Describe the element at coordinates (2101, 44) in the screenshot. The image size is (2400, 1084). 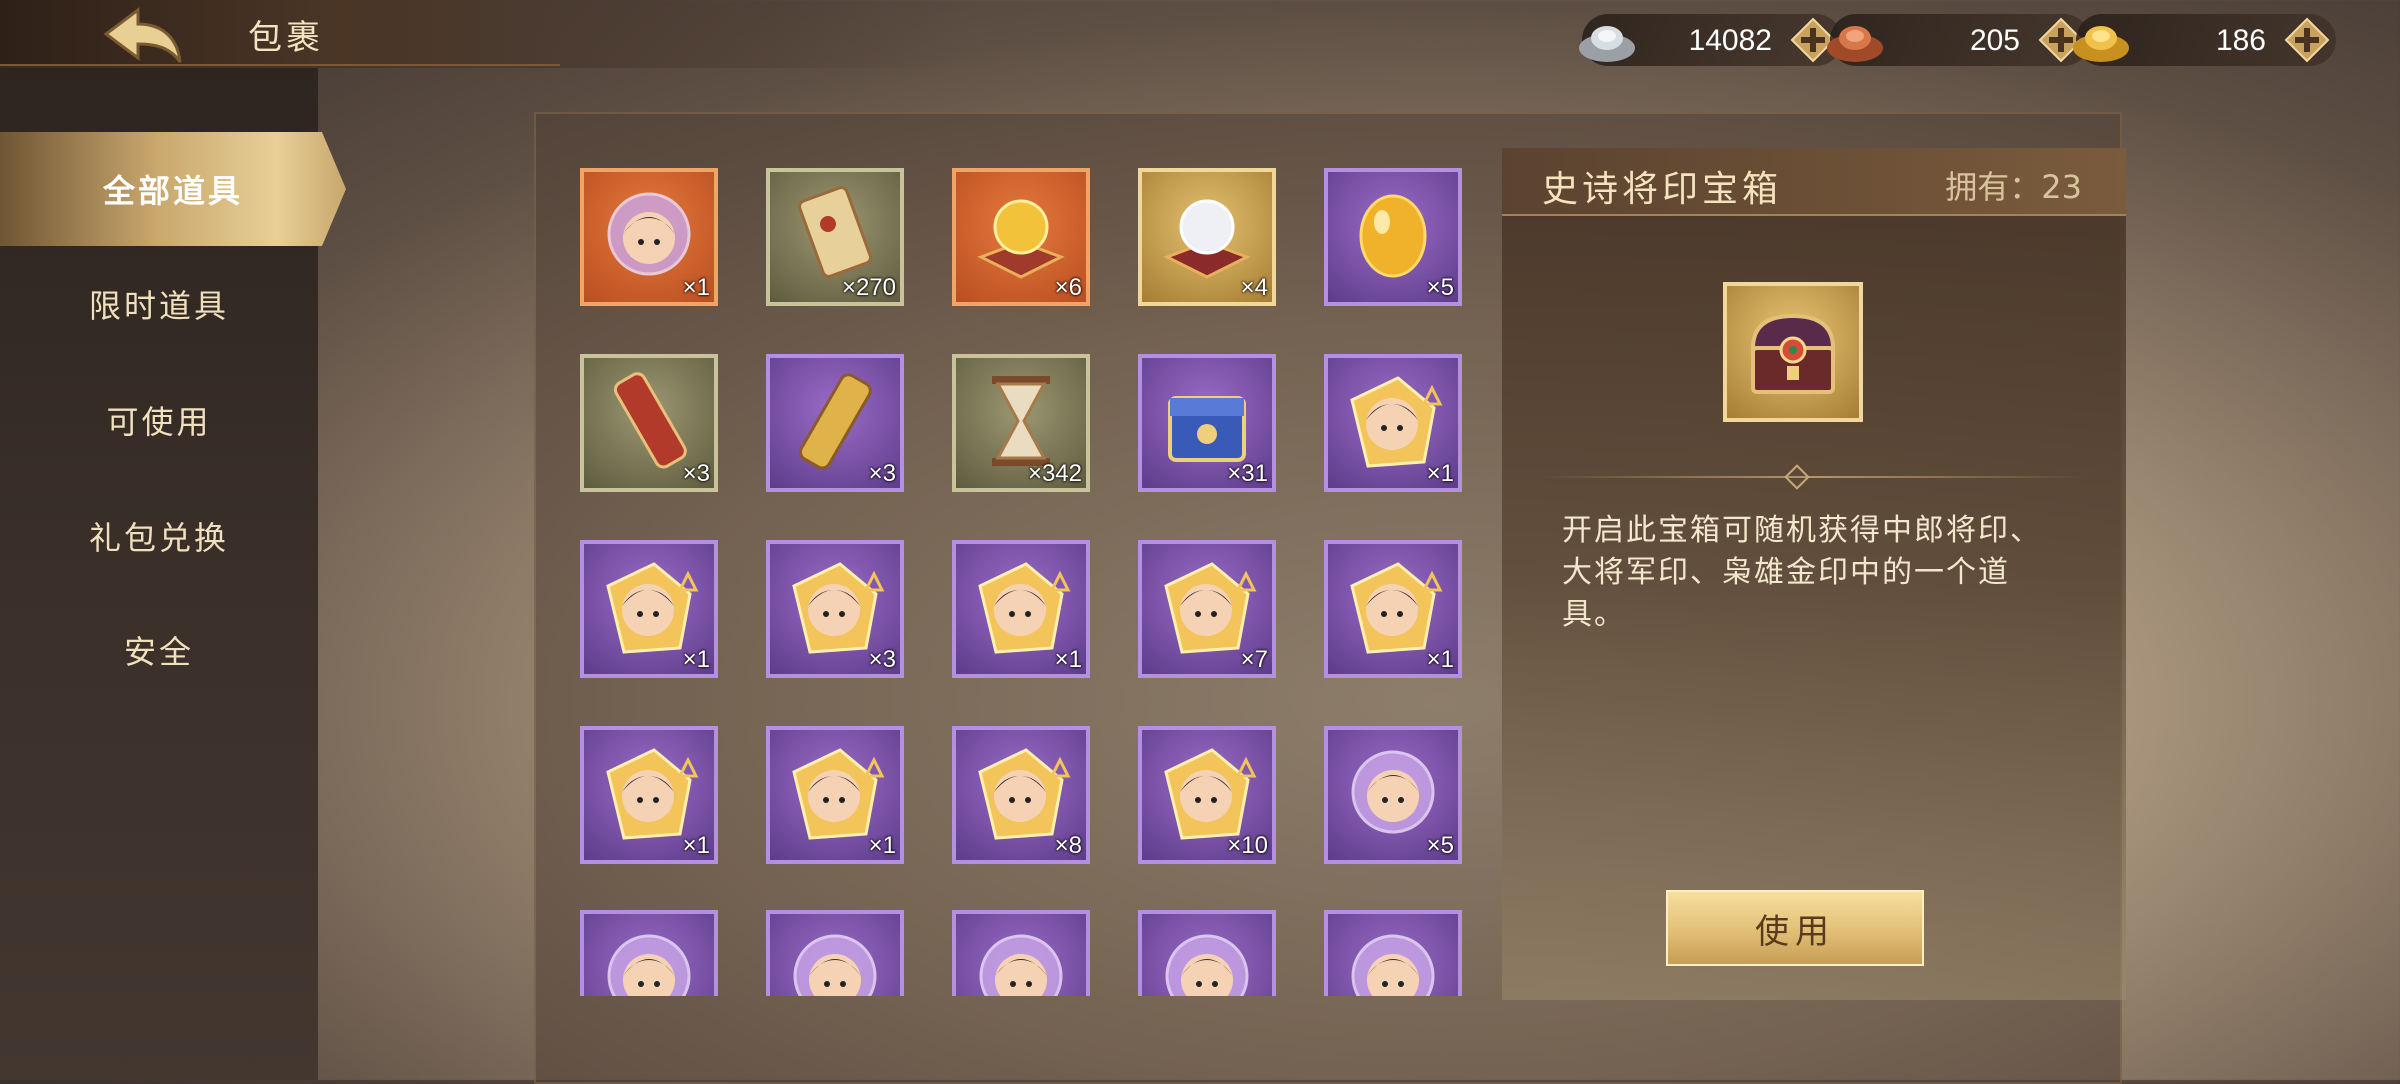
I see `gold-ingot-icon` at that location.